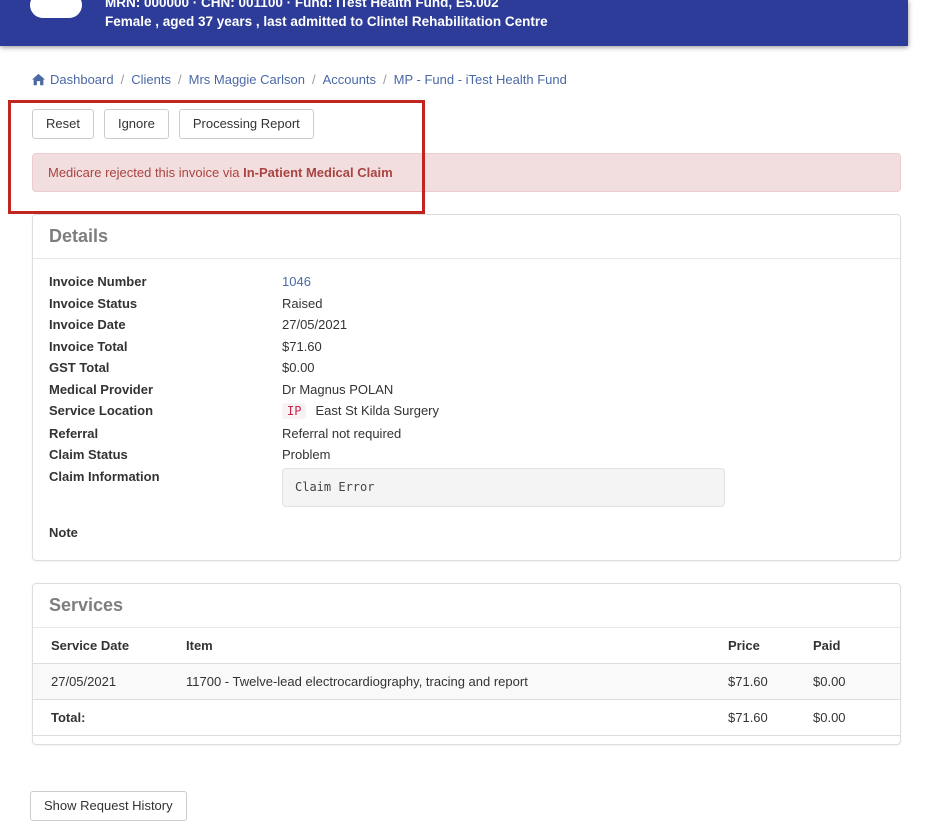 This screenshot has width=952, height=821. What do you see at coordinates (466, 455) in the screenshot?
I see `detail-row-claim-status: Claim Status Problem` at bounding box center [466, 455].